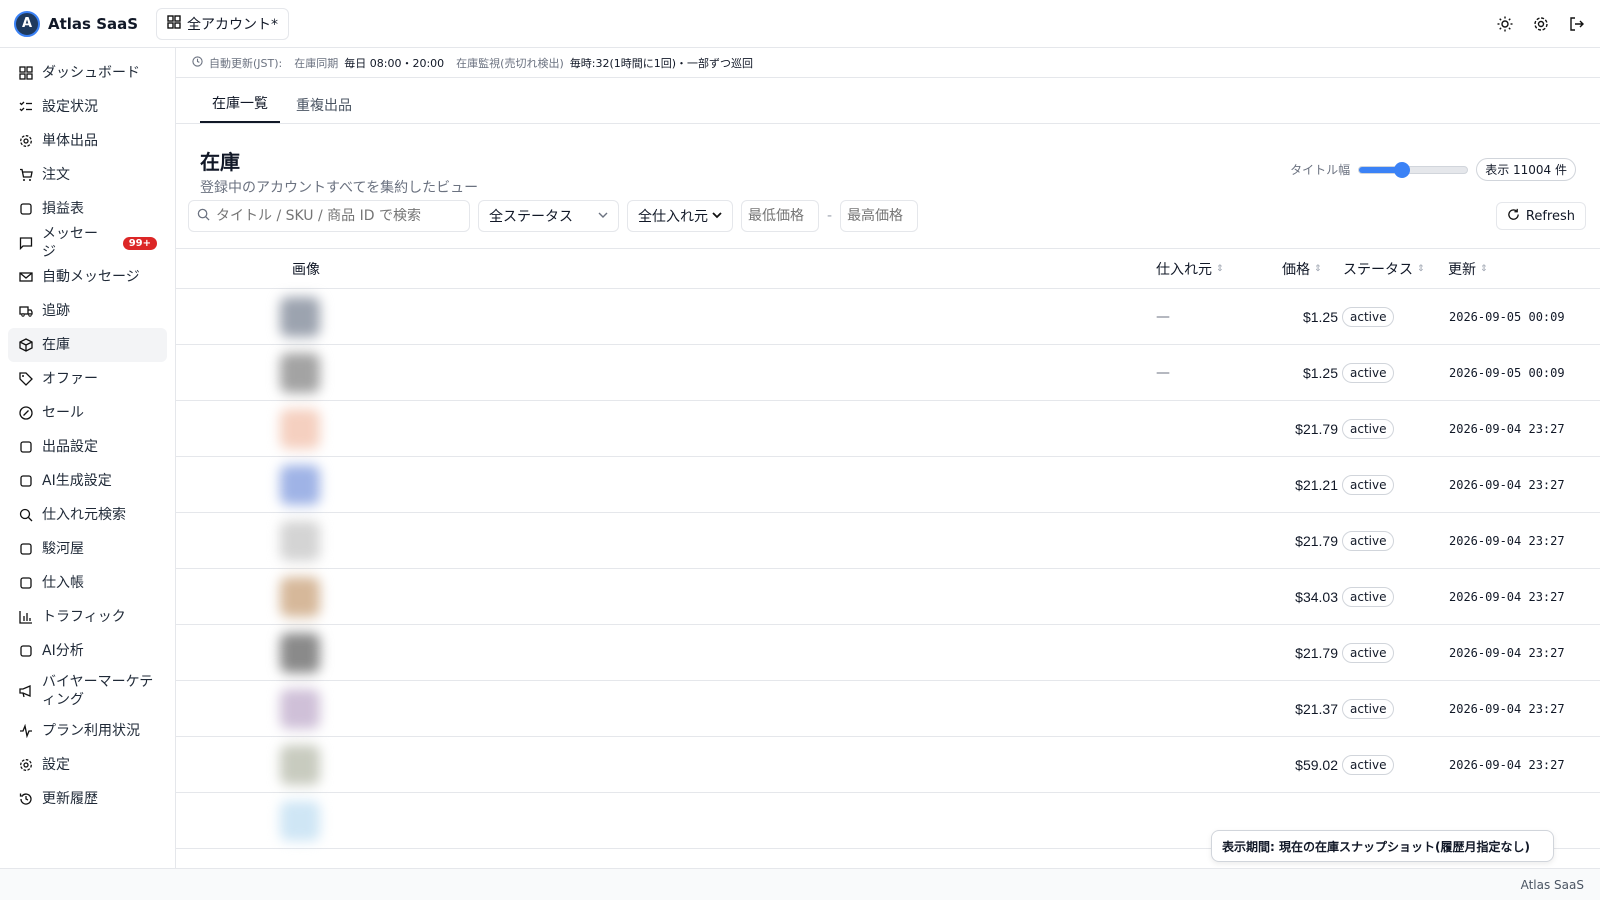 This screenshot has height=900, width=1600. What do you see at coordinates (87, 691) in the screenshot?
I see `sidebar-item-18: バイヤーマーケティング` at bounding box center [87, 691].